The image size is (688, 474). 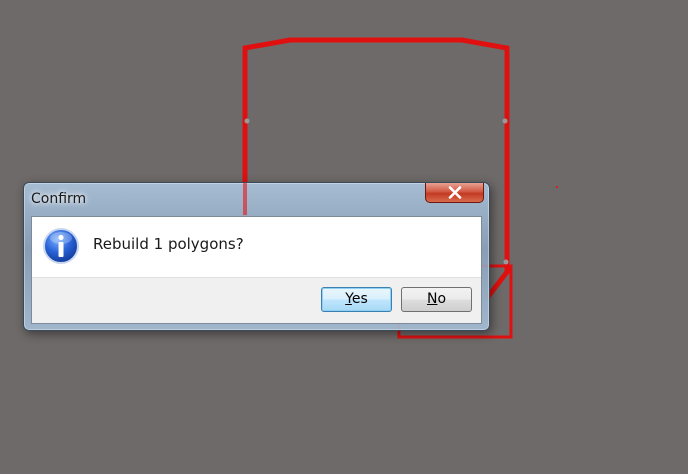 What do you see at coordinates (256, 247) in the screenshot?
I see `message-area: Rebuild 1 polygons?` at bounding box center [256, 247].